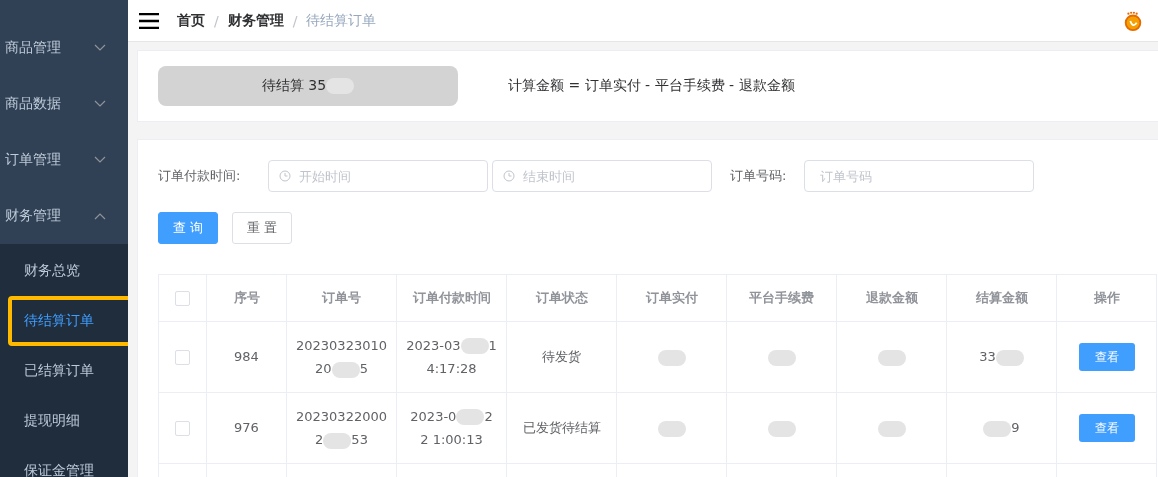 The image size is (1158, 477). What do you see at coordinates (200, 176) in the screenshot?
I see `filter-label: 订单付款时间:` at bounding box center [200, 176].